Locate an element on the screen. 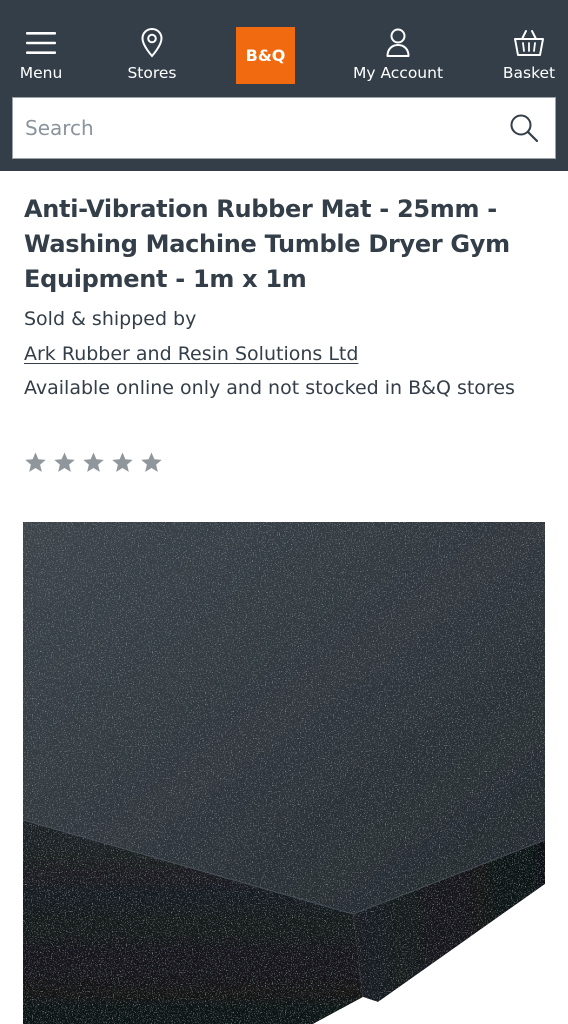  basket-icon is located at coordinates (529, 43).